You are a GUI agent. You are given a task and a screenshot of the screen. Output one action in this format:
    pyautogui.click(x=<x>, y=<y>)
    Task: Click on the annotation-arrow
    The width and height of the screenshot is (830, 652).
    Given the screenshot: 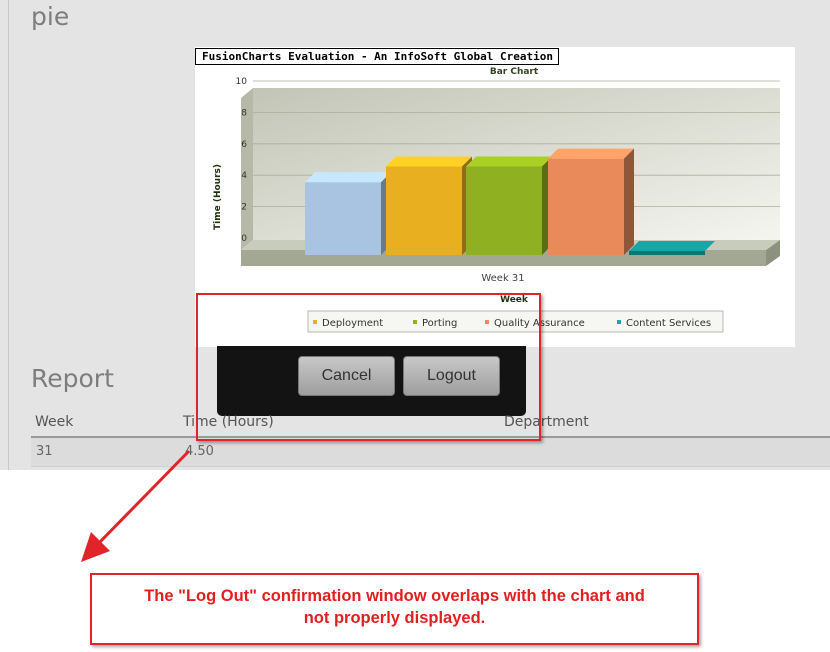 What is the action you would take?
    pyautogui.click(x=135, y=506)
    